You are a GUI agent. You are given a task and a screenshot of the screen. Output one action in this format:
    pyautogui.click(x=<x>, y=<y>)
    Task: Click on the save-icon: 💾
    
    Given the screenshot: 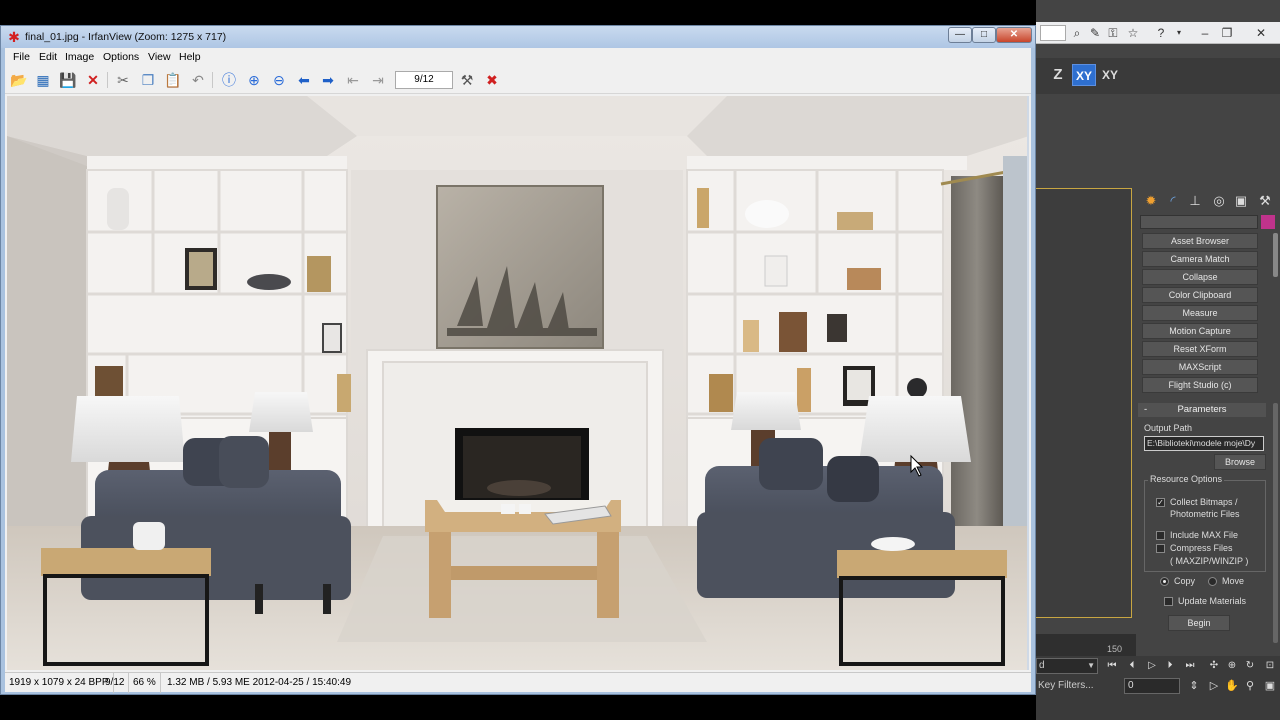 What is the action you would take?
    pyautogui.click(x=68, y=80)
    